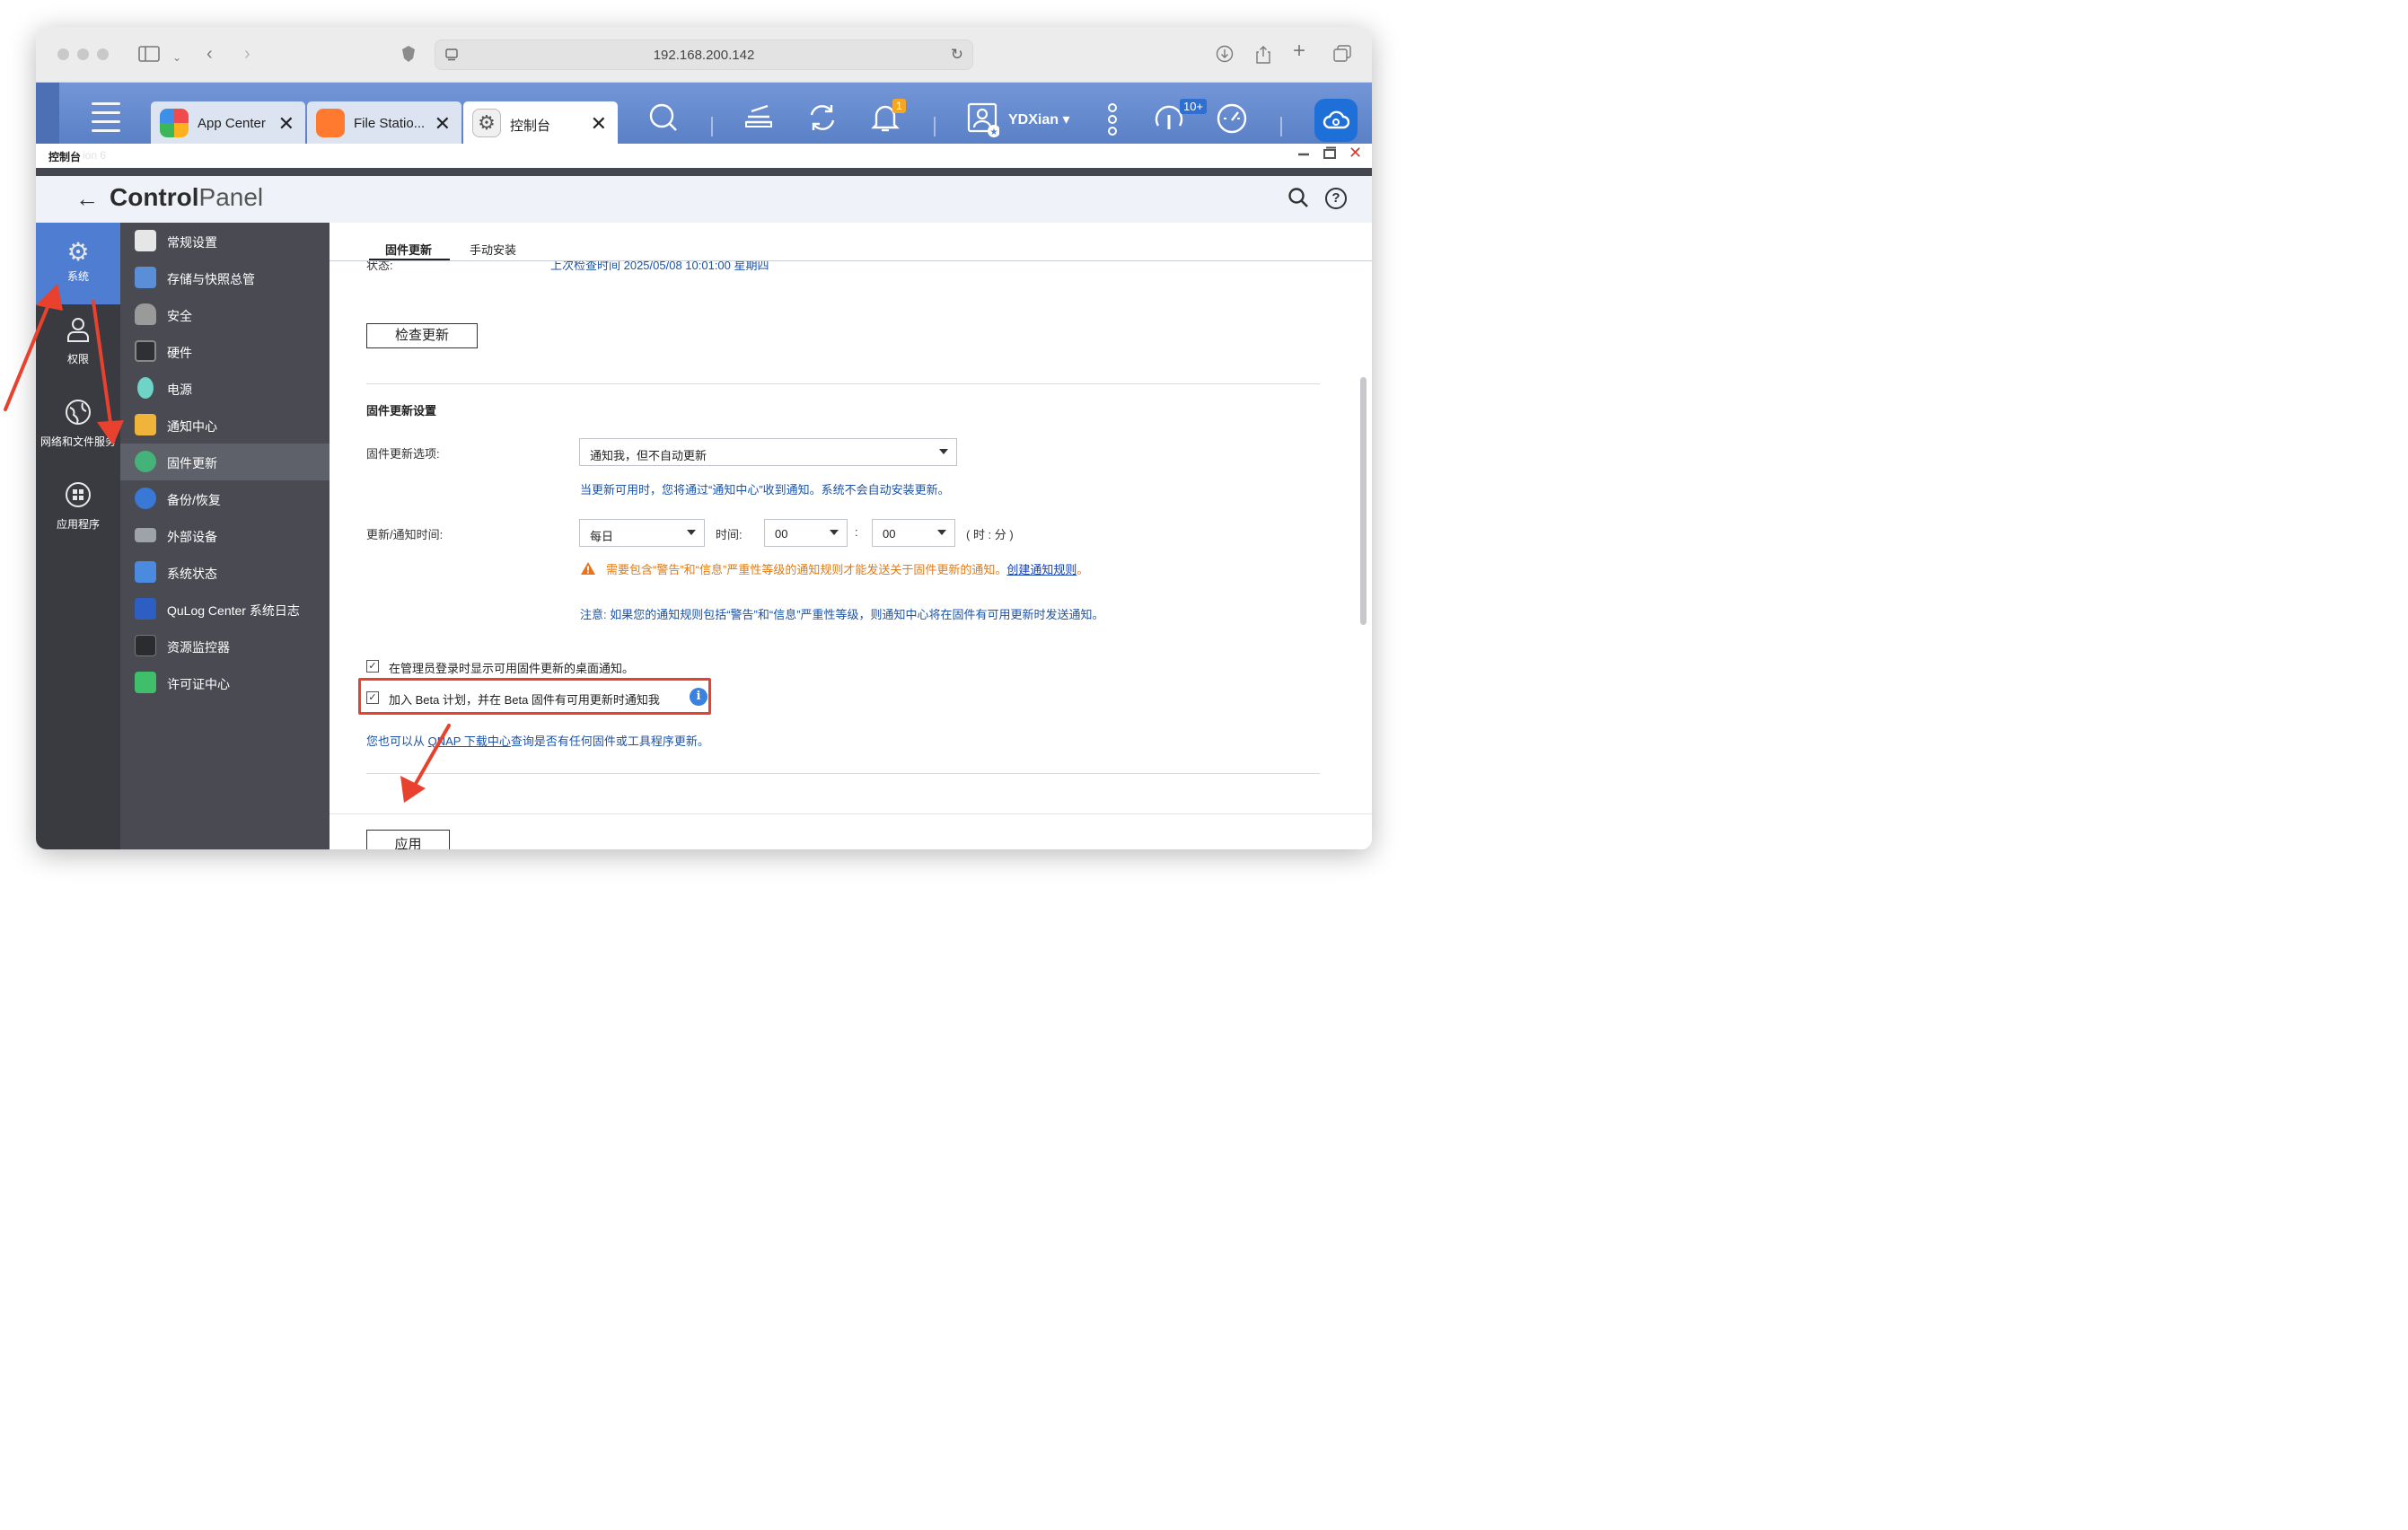 The width and height of the screenshot is (2408, 1530). I want to click on rail-item-label: 权限, so click(78, 359).